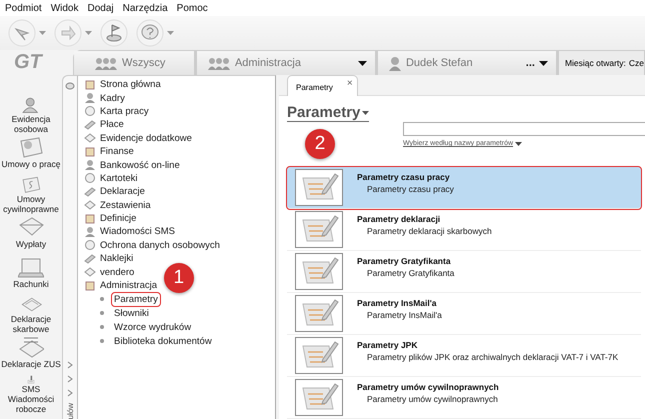  What do you see at coordinates (101, 98) in the screenshot?
I see `tree-item: Kadry` at bounding box center [101, 98].